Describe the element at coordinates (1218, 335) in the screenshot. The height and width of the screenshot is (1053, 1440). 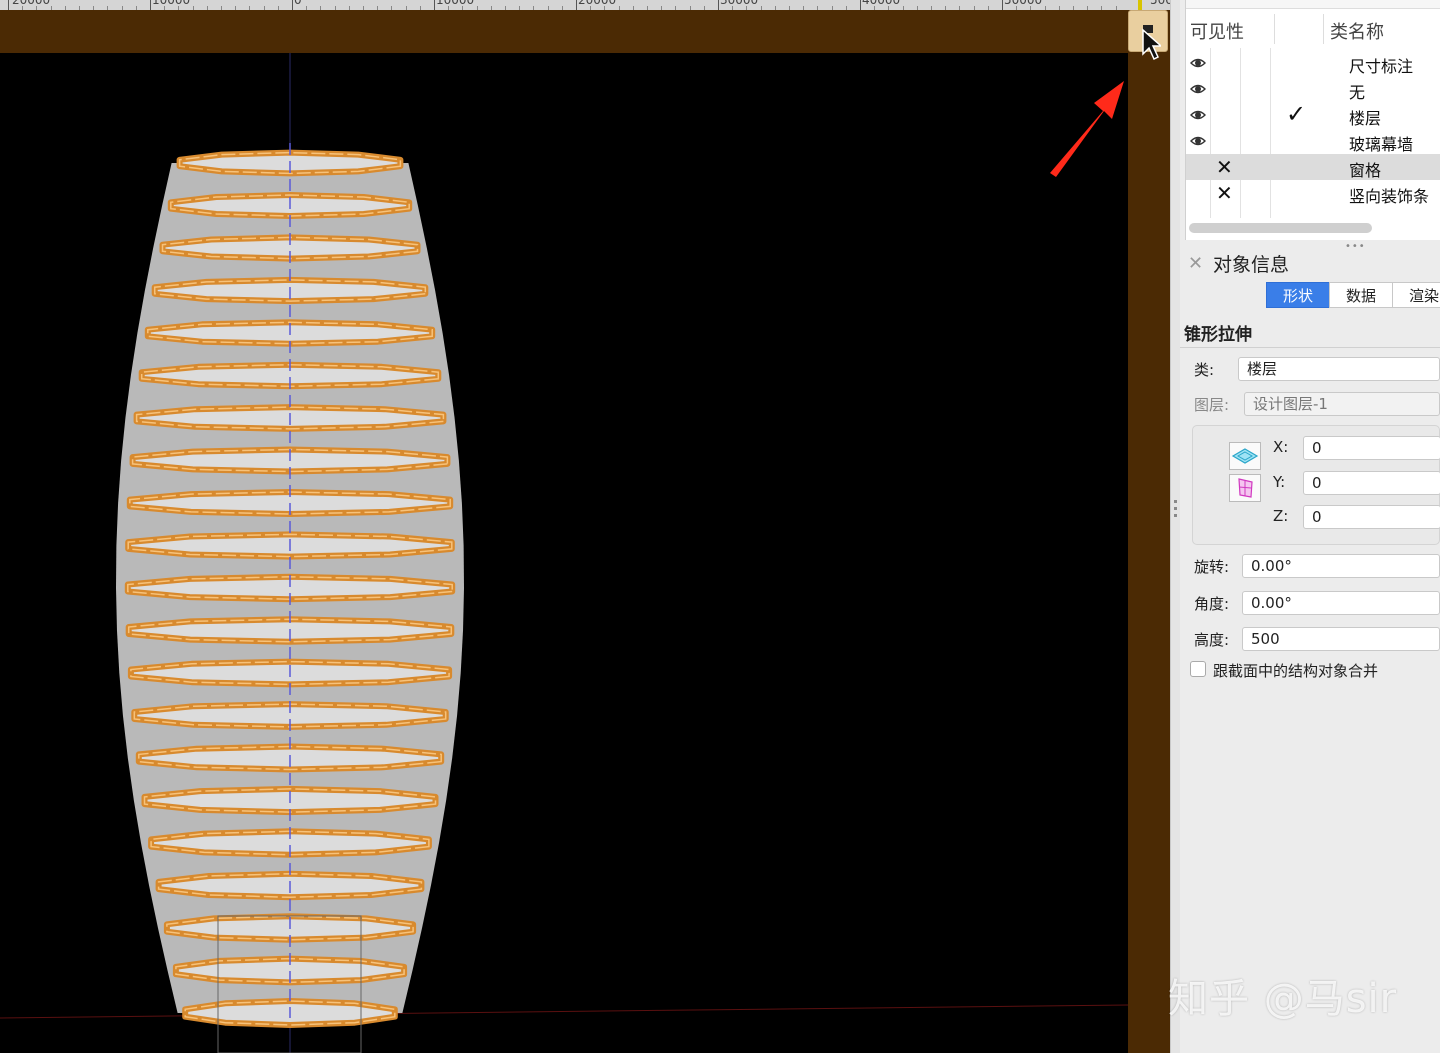
I see `shape-type-title: 锥形拉伸` at that location.